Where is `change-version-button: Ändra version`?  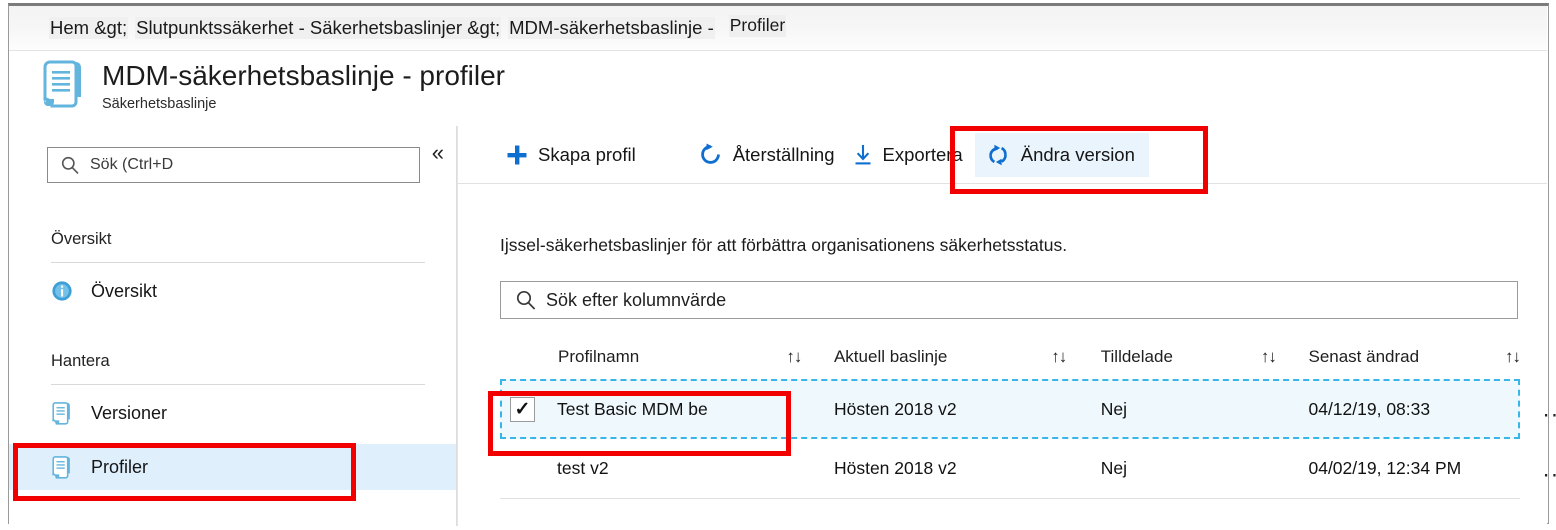 change-version-button: Ändra version is located at coordinates (1061, 154).